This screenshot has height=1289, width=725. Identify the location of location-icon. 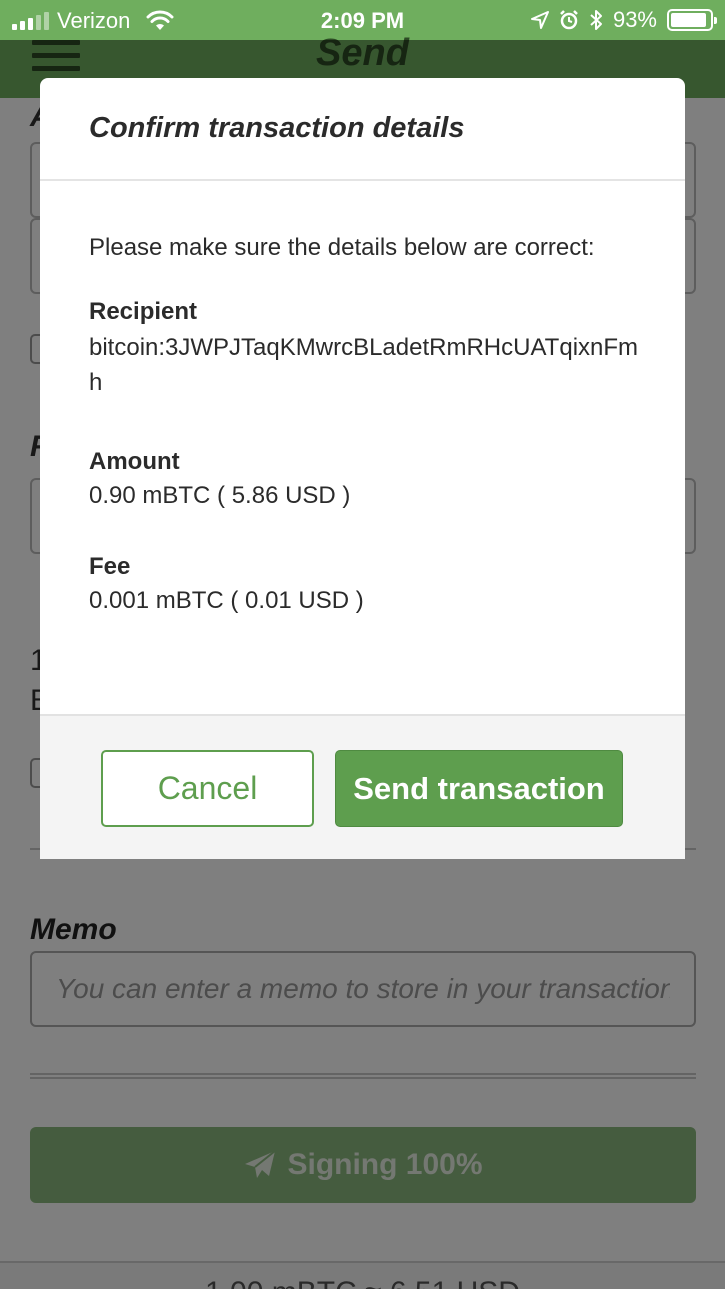
(539, 20).